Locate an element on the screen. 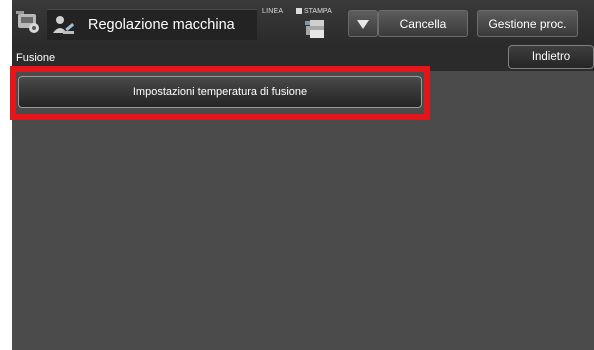 The image size is (594, 350). print-status-label: STAMPA is located at coordinates (314, 11).